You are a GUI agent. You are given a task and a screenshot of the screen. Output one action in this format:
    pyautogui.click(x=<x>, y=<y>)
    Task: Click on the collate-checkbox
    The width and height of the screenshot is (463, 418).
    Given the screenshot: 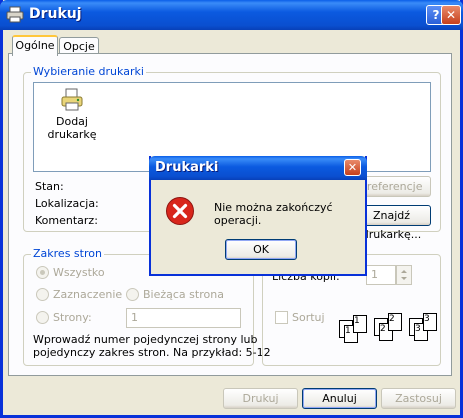 What is the action you would take?
    pyautogui.click(x=281, y=317)
    